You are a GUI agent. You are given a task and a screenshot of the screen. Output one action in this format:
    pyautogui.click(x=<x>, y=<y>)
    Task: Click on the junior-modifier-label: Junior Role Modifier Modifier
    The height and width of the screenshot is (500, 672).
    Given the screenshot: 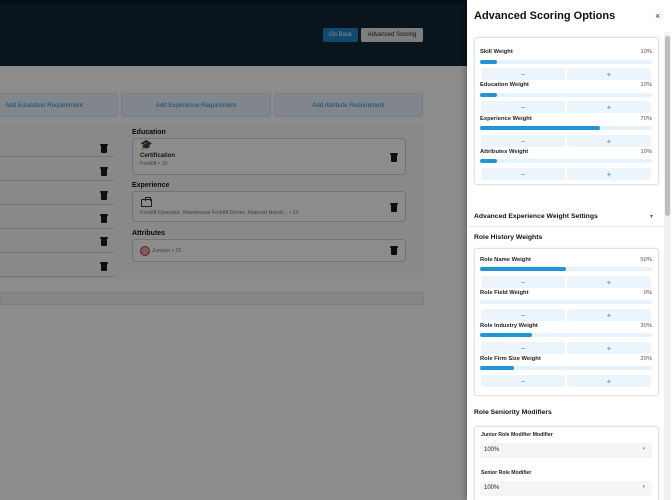 What is the action you would take?
    pyautogui.click(x=517, y=435)
    